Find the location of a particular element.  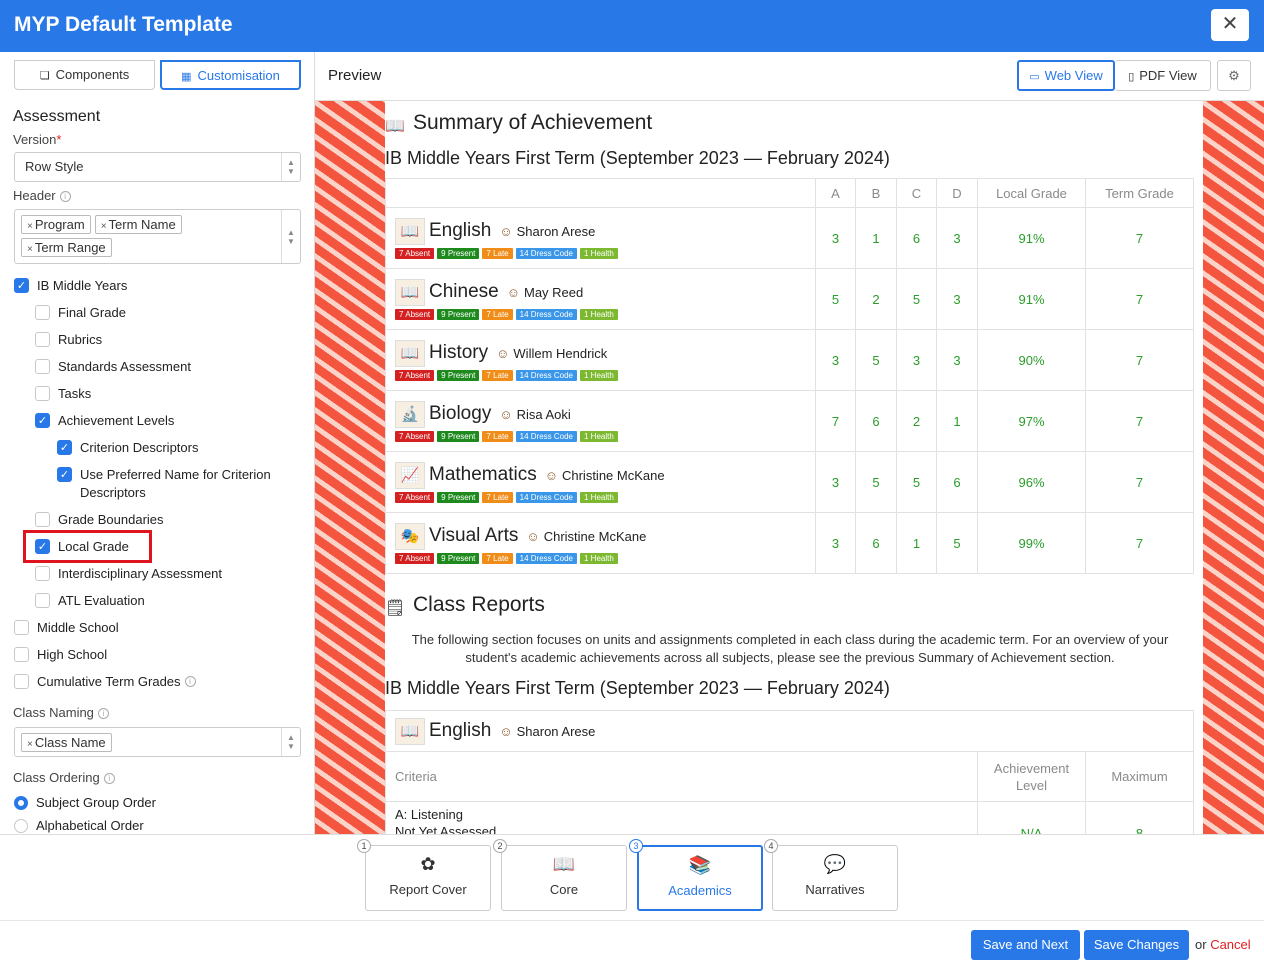

save-changes-button: Save Changes is located at coordinates (1136, 945).